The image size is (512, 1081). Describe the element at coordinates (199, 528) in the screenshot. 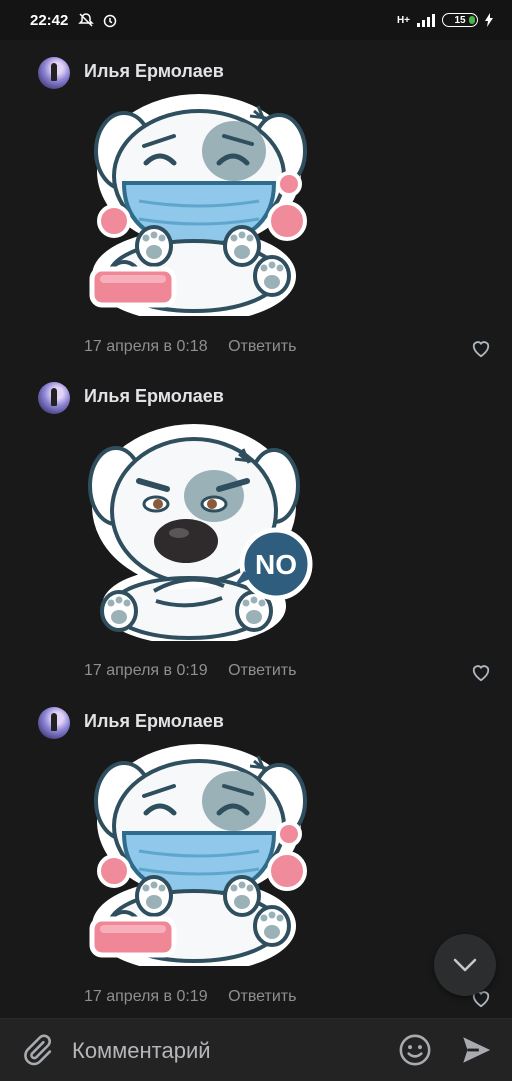

I see `sticker-bear-no: NO` at that location.